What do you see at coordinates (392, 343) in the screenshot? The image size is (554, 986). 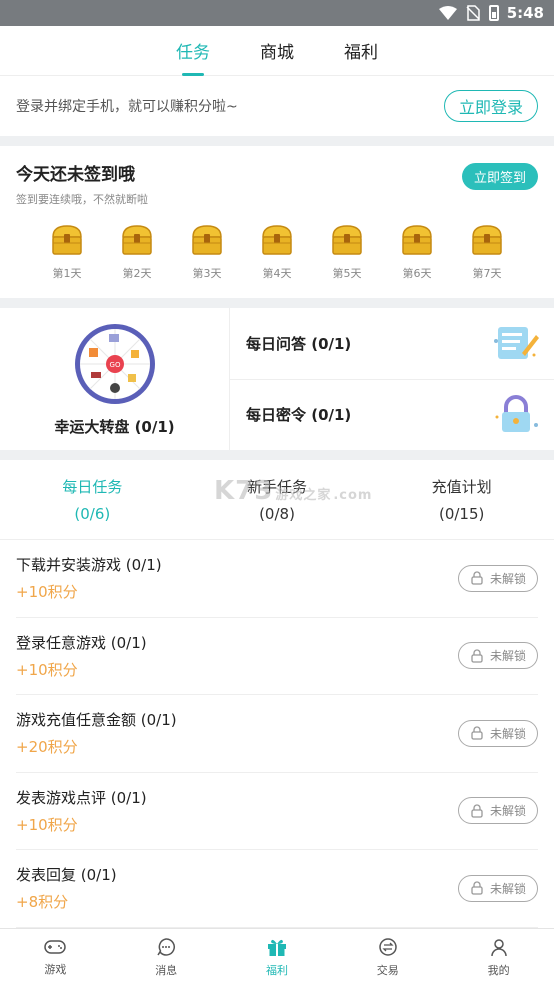 I see `daily-qa-card: 每日问答 (0/1)` at bounding box center [392, 343].